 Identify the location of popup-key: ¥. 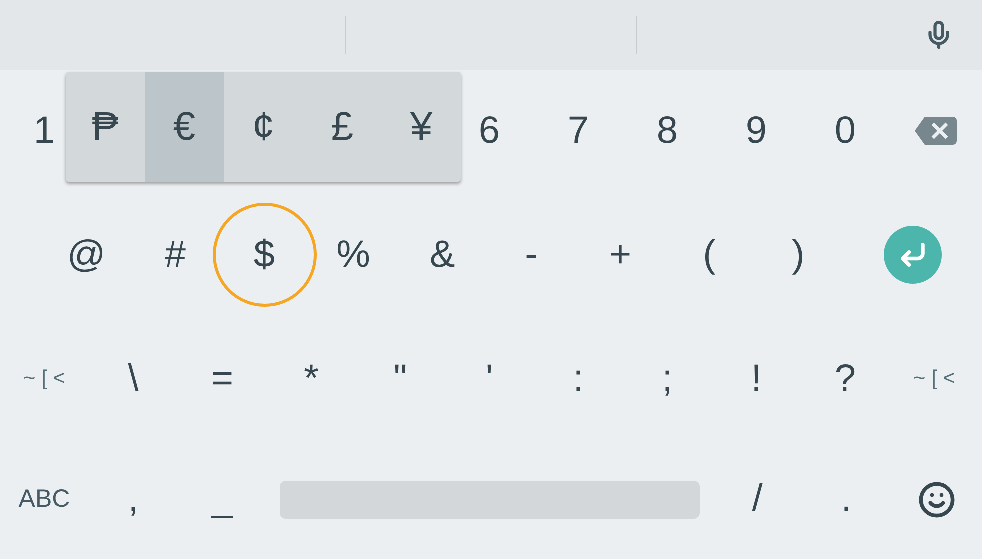
(421, 127).